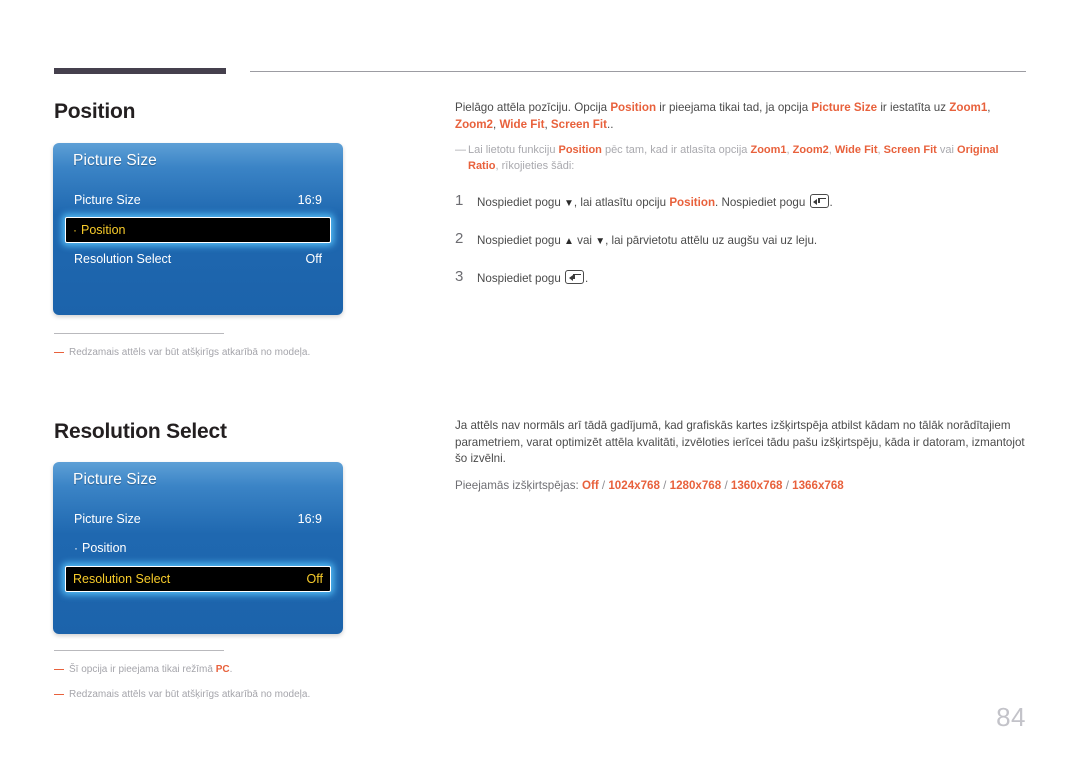 This screenshot has width=1080, height=763. What do you see at coordinates (460, 150) in the screenshot?
I see `sub-note-dash-icon: ―` at bounding box center [460, 150].